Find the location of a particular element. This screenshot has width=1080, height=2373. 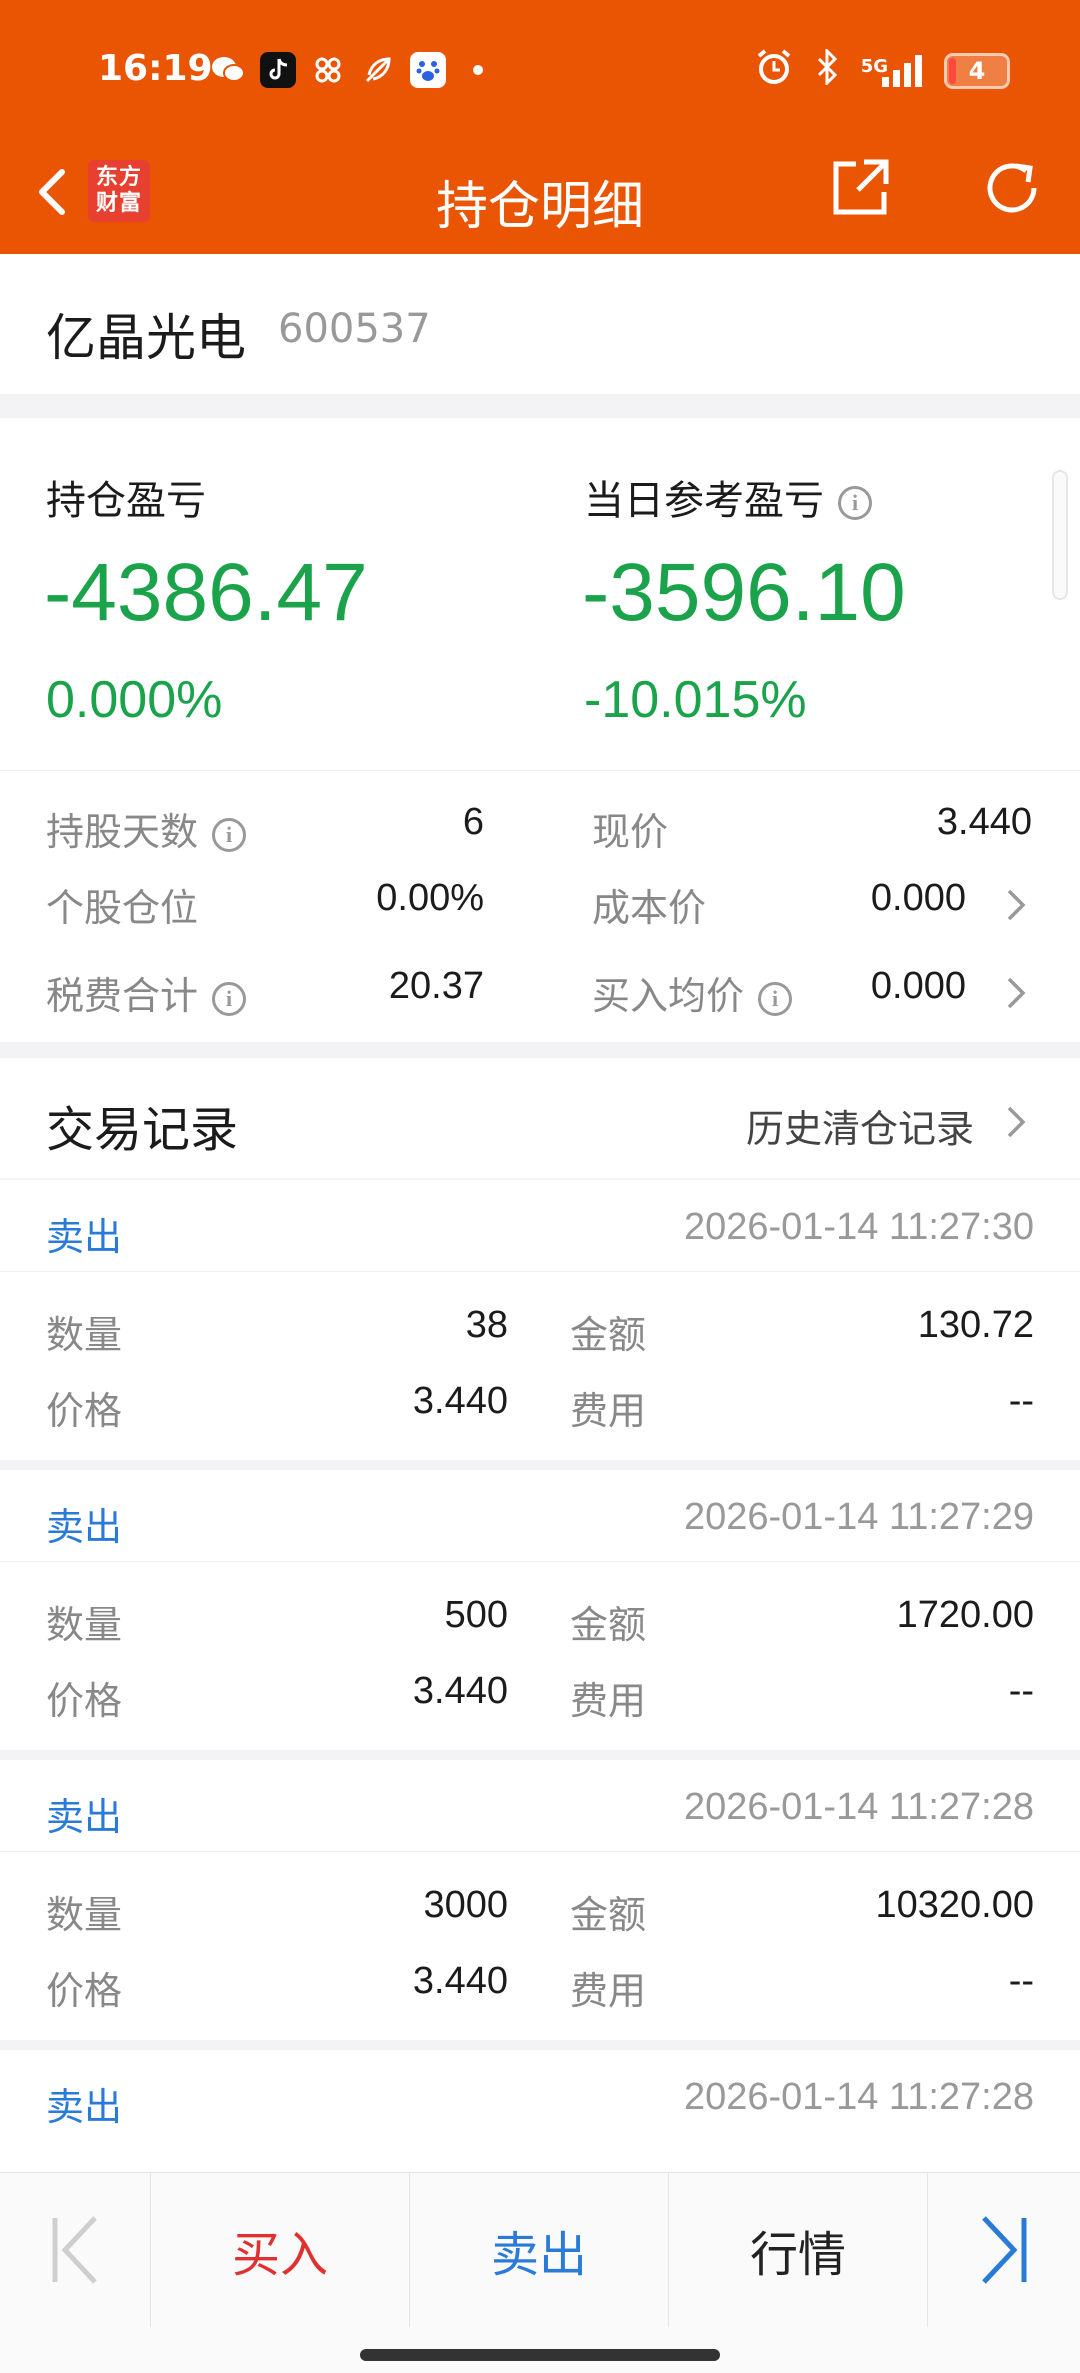

detail-value: 6 is located at coordinates (473, 822).